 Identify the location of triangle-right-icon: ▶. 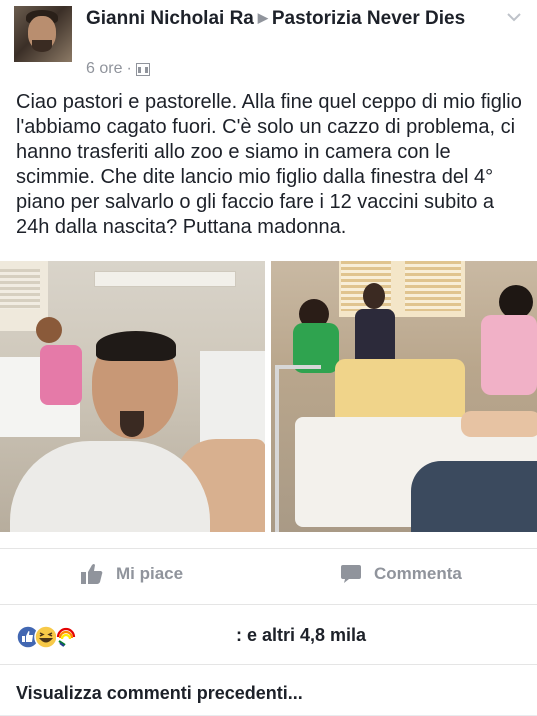
(262, 17).